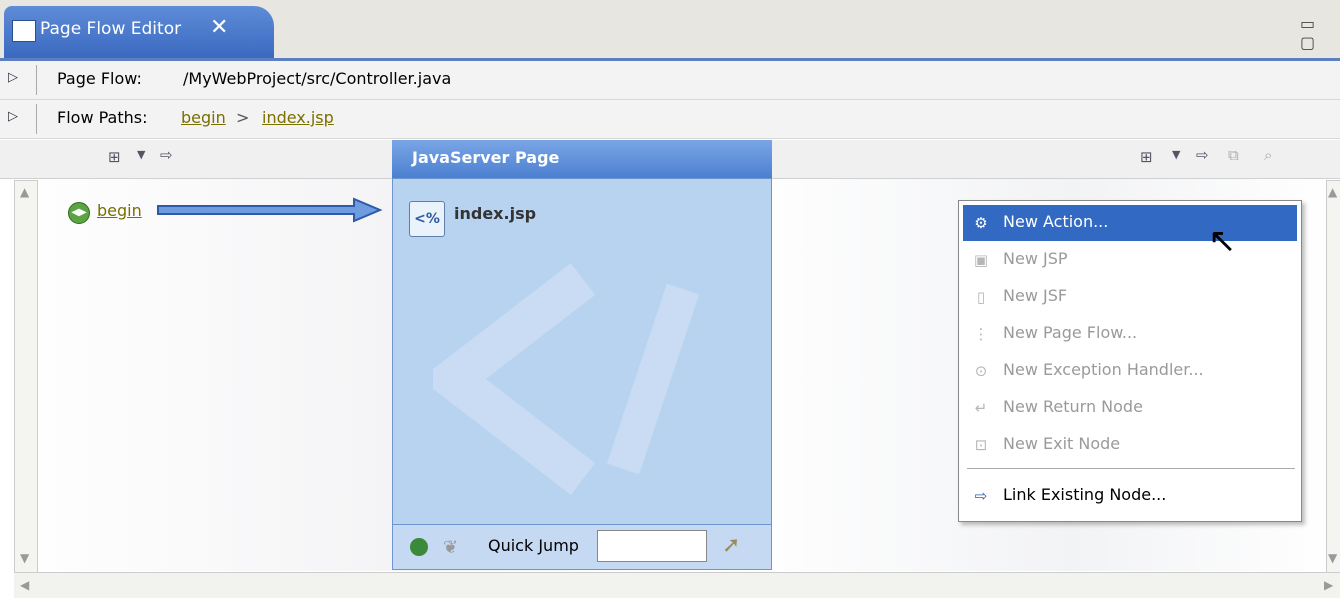 This screenshot has width=1340, height=598. I want to click on quick-jump-label: Quick Jump, so click(533, 545).